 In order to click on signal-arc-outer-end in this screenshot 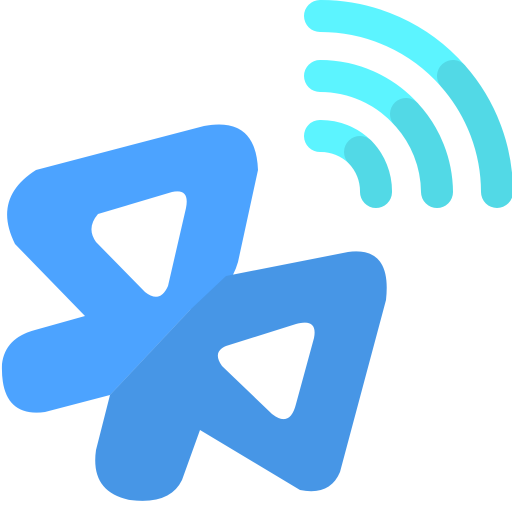, I will do `click(474, 134)`.